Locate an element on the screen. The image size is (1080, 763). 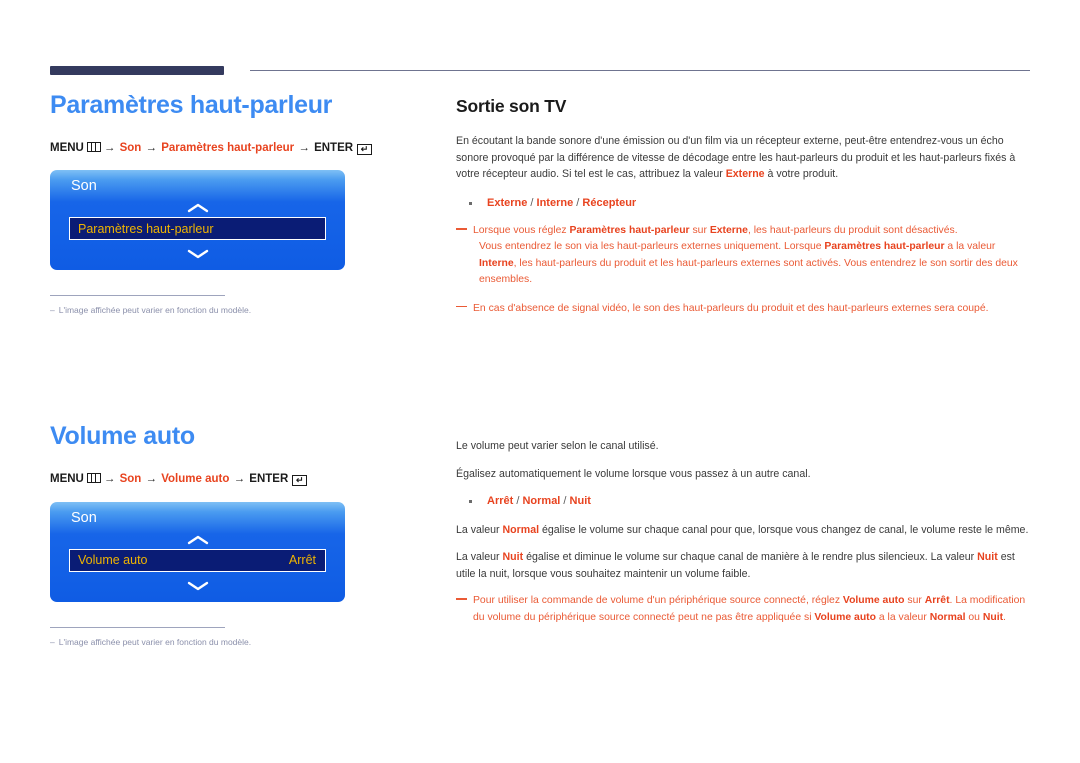
p3-part-a: La valeur is located at coordinates (479, 529).